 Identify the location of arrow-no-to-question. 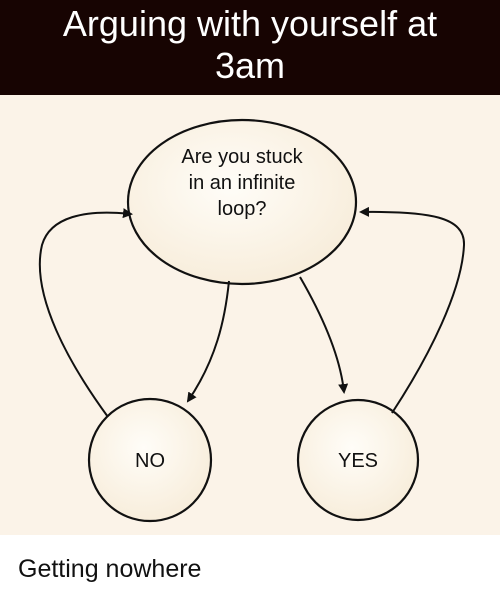
(85, 313).